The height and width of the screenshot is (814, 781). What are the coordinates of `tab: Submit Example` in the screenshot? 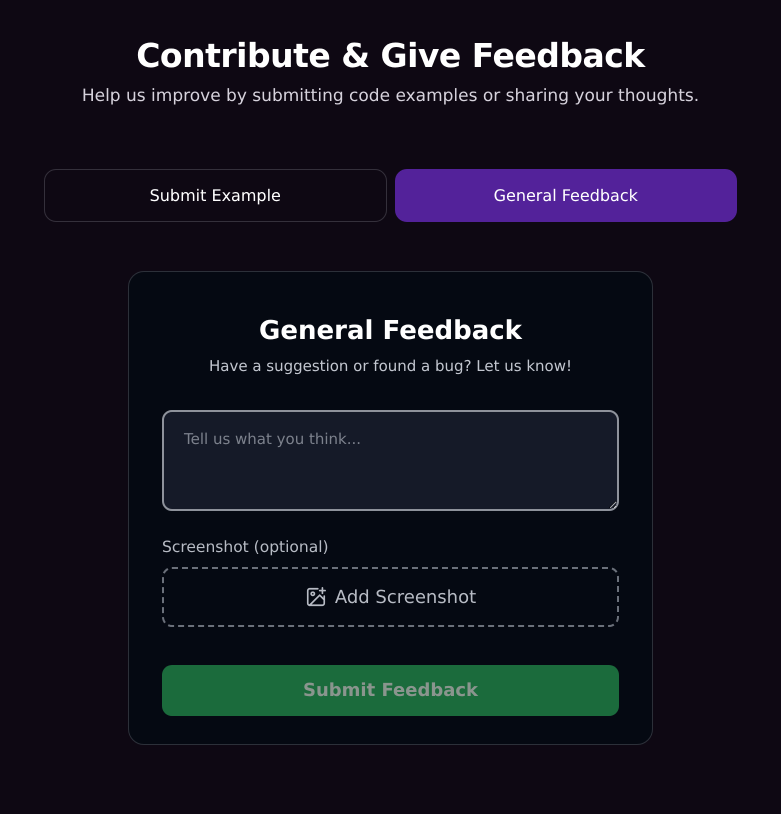 It's located at (215, 195).